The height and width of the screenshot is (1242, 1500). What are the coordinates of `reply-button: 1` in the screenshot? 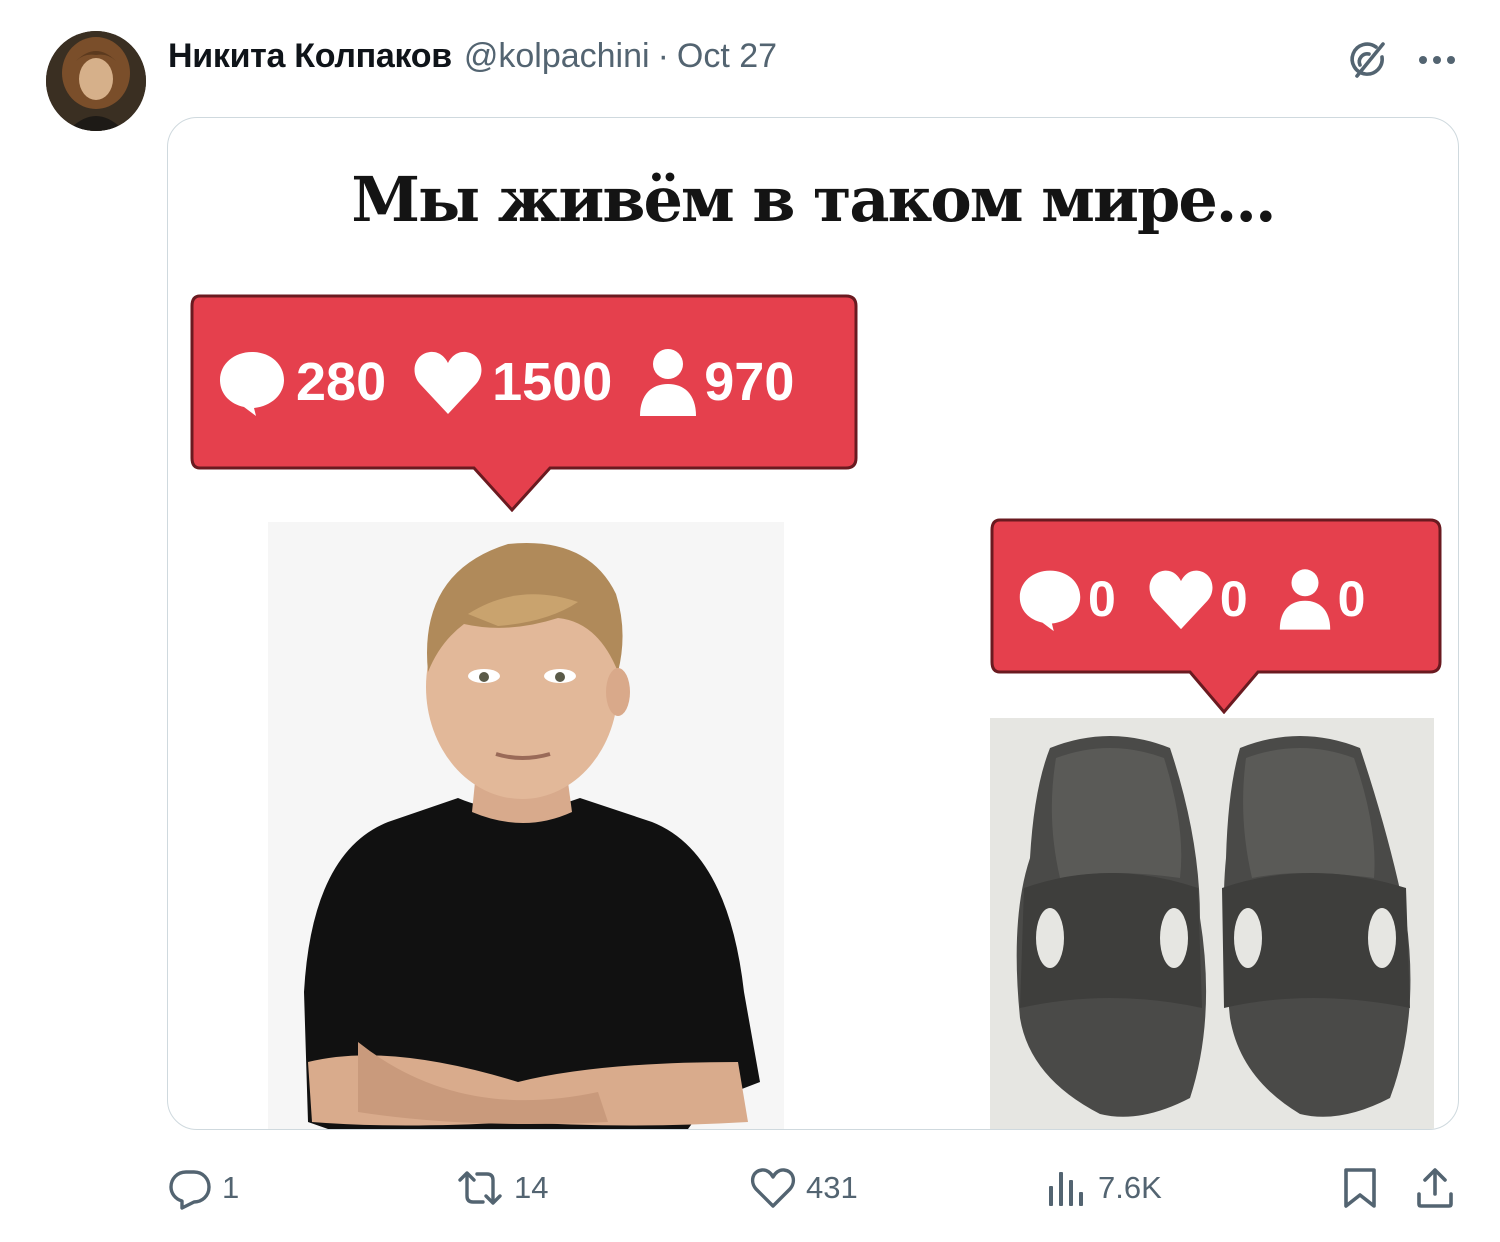 It's located at (203, 1188).